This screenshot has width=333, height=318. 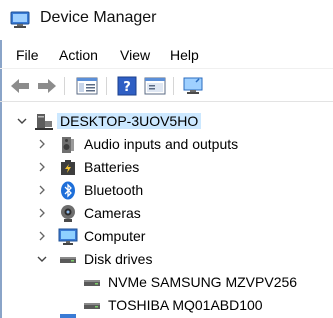 What do you see at coordinates (20, 86) in the screenshot?
I see `back-arrow-icon` at bounding box center [20, 86].